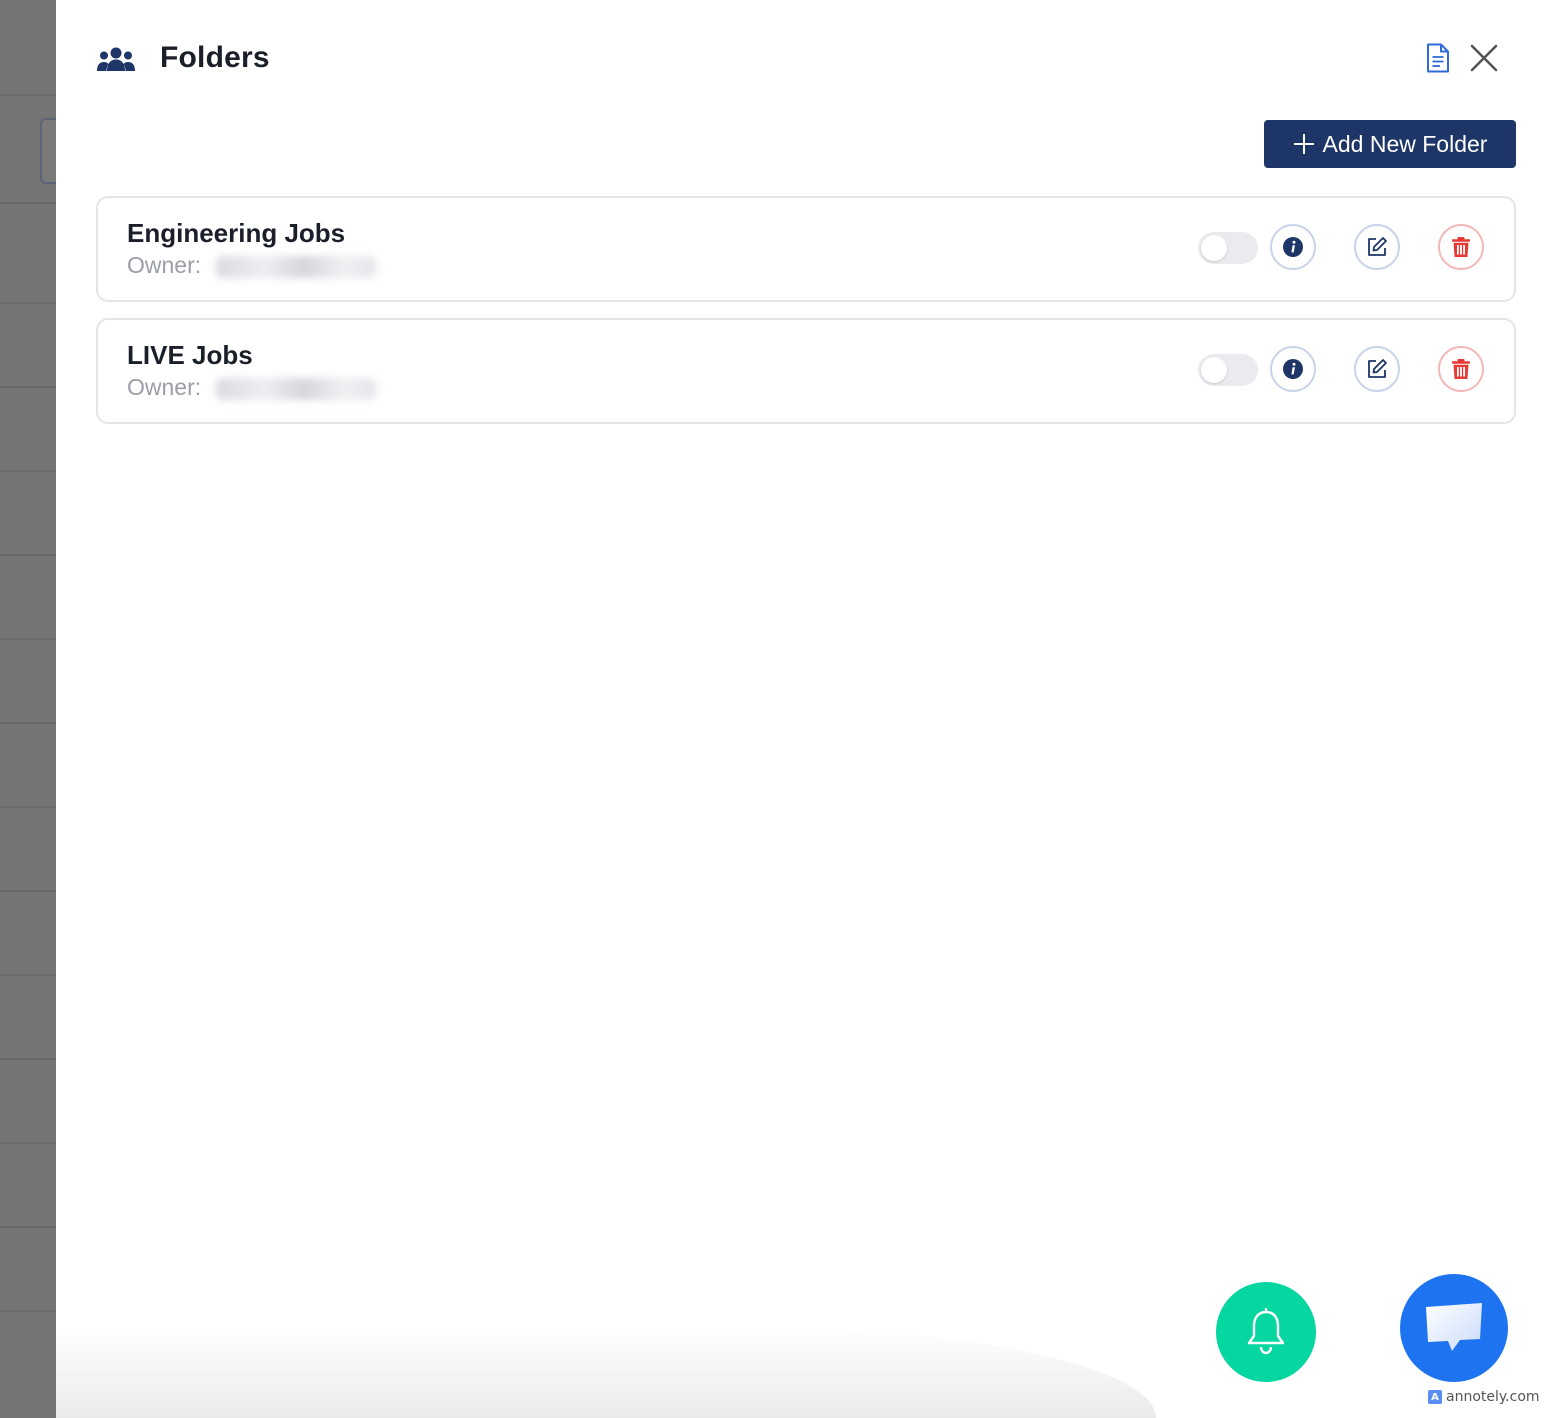 This screenshot has width=1554, height=1418. What do you see at coordinates (28, 709) in the screenshot?
I see `background-page` at bounding box center [28, 709].